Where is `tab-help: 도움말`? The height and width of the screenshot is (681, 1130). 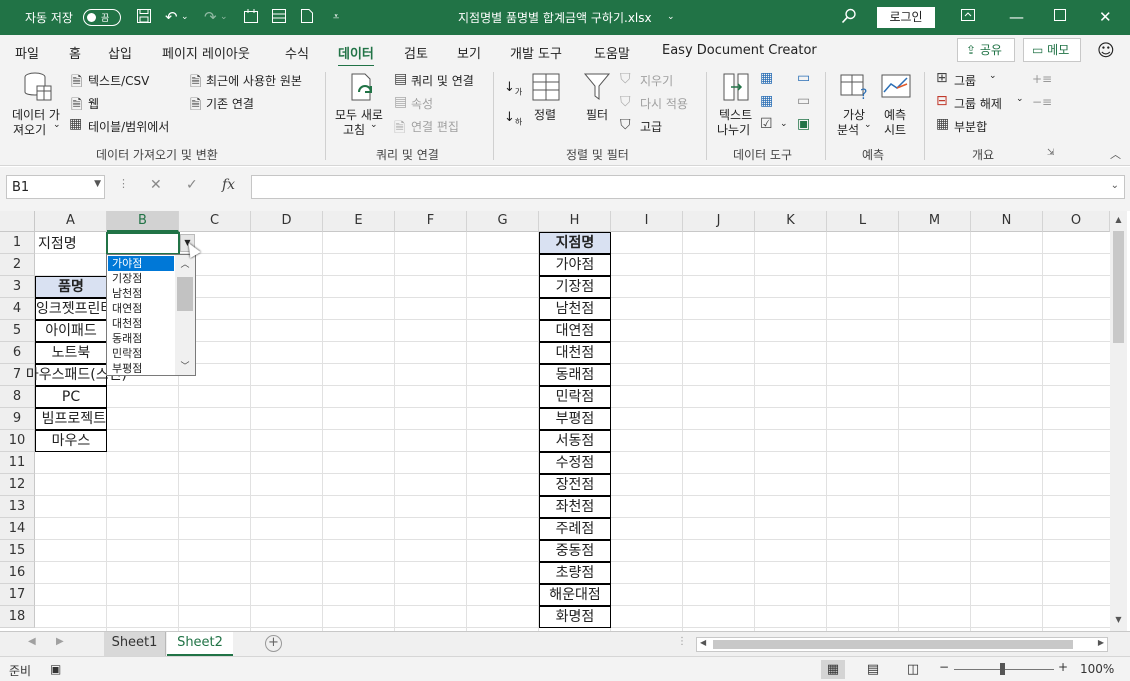
tab-help: 도움말 is located at coordinates (612, 52).